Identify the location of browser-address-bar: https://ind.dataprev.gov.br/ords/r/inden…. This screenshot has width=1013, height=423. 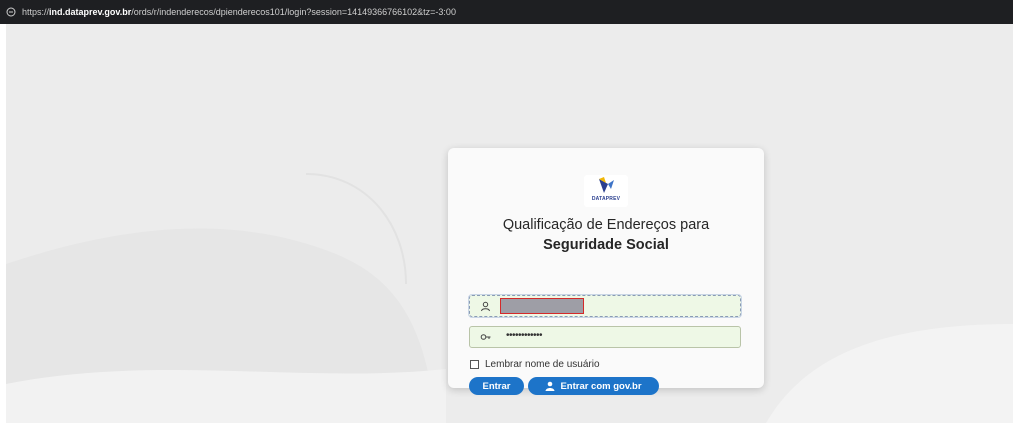
(506, 12).